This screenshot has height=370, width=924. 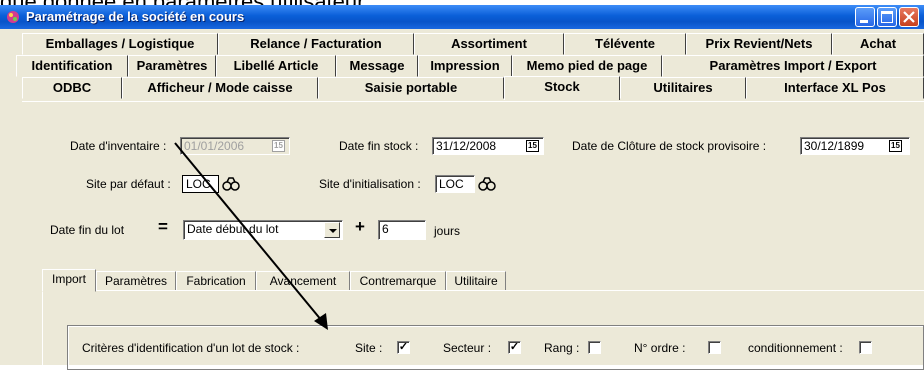 I want to click on rang-checkbox-label: Rang :, so click(x=562, y=348).